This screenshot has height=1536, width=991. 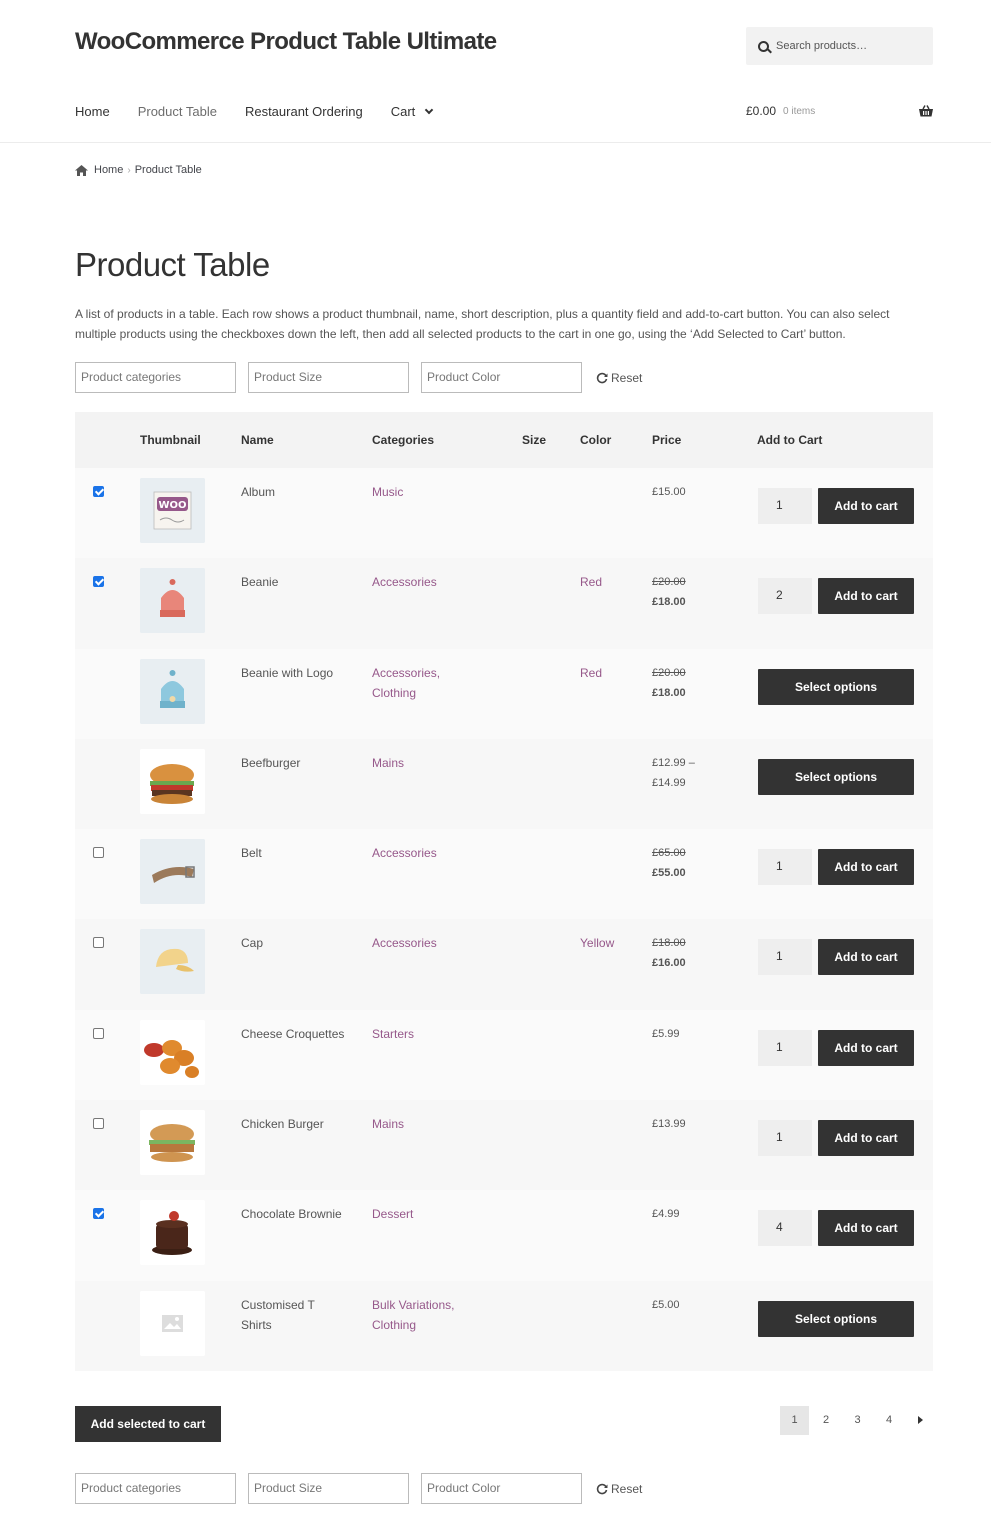 I want to click on filter-categories-bottom: Product categories, so click(x=155, y=1488).